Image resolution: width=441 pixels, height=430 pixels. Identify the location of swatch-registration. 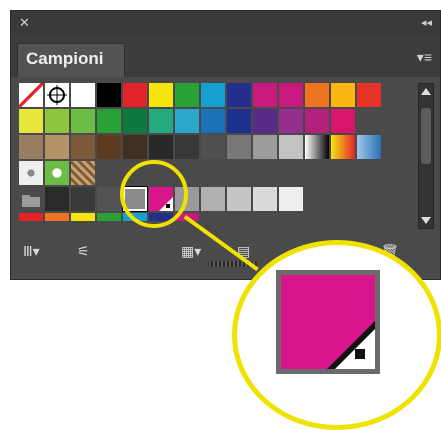
(57, 95).